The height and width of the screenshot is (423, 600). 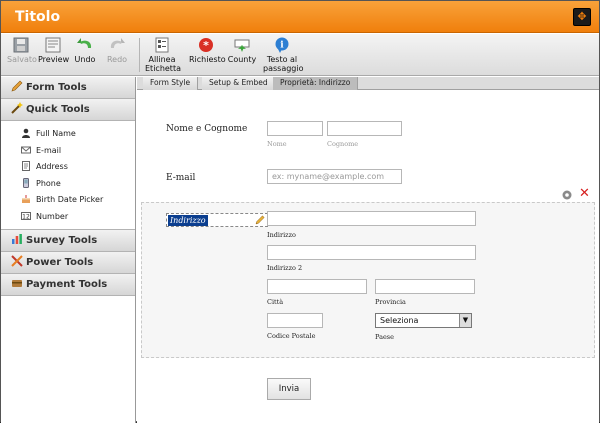 What do you see at coordinates (289, 389) in the screenshot?
I see `submit-button: Invia` at bounding box center [289, 389].